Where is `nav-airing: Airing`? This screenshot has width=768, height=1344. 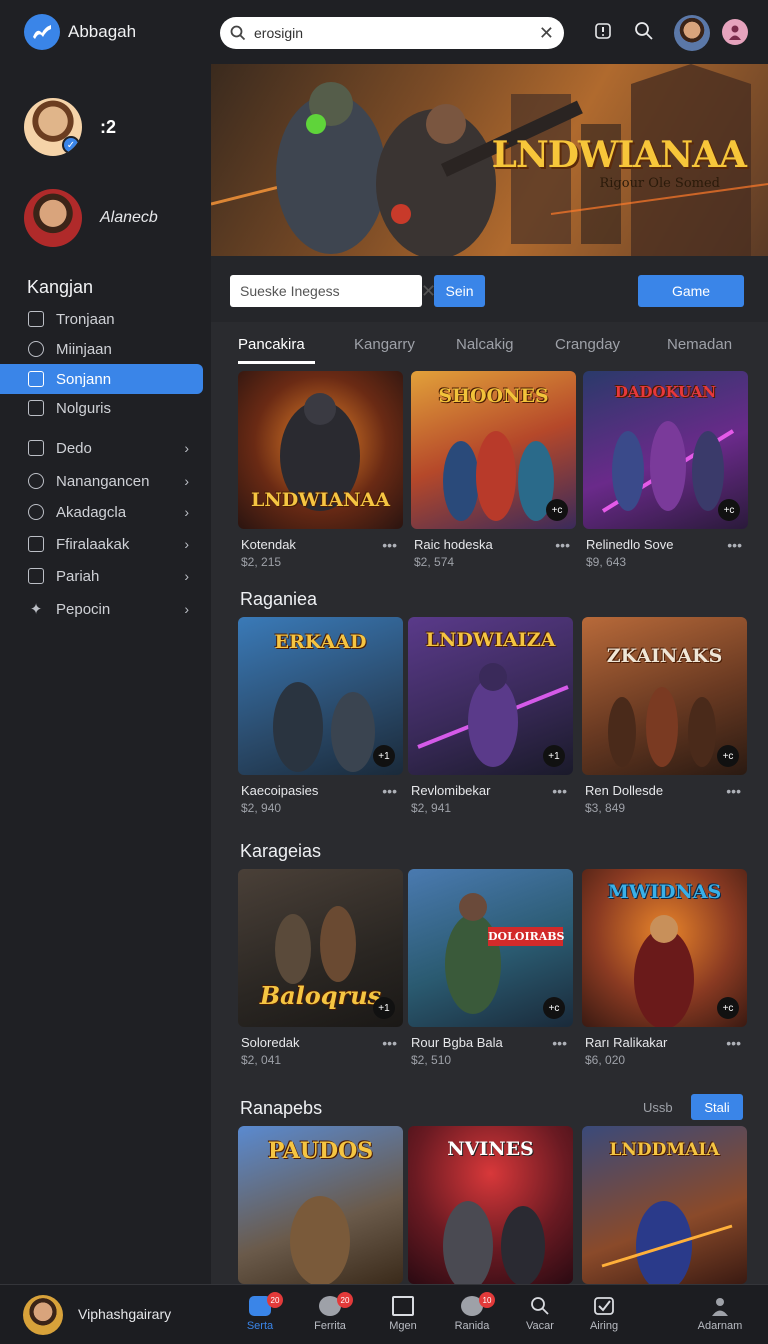
nav-airing: Airing is located at coordinates (604, 1314).